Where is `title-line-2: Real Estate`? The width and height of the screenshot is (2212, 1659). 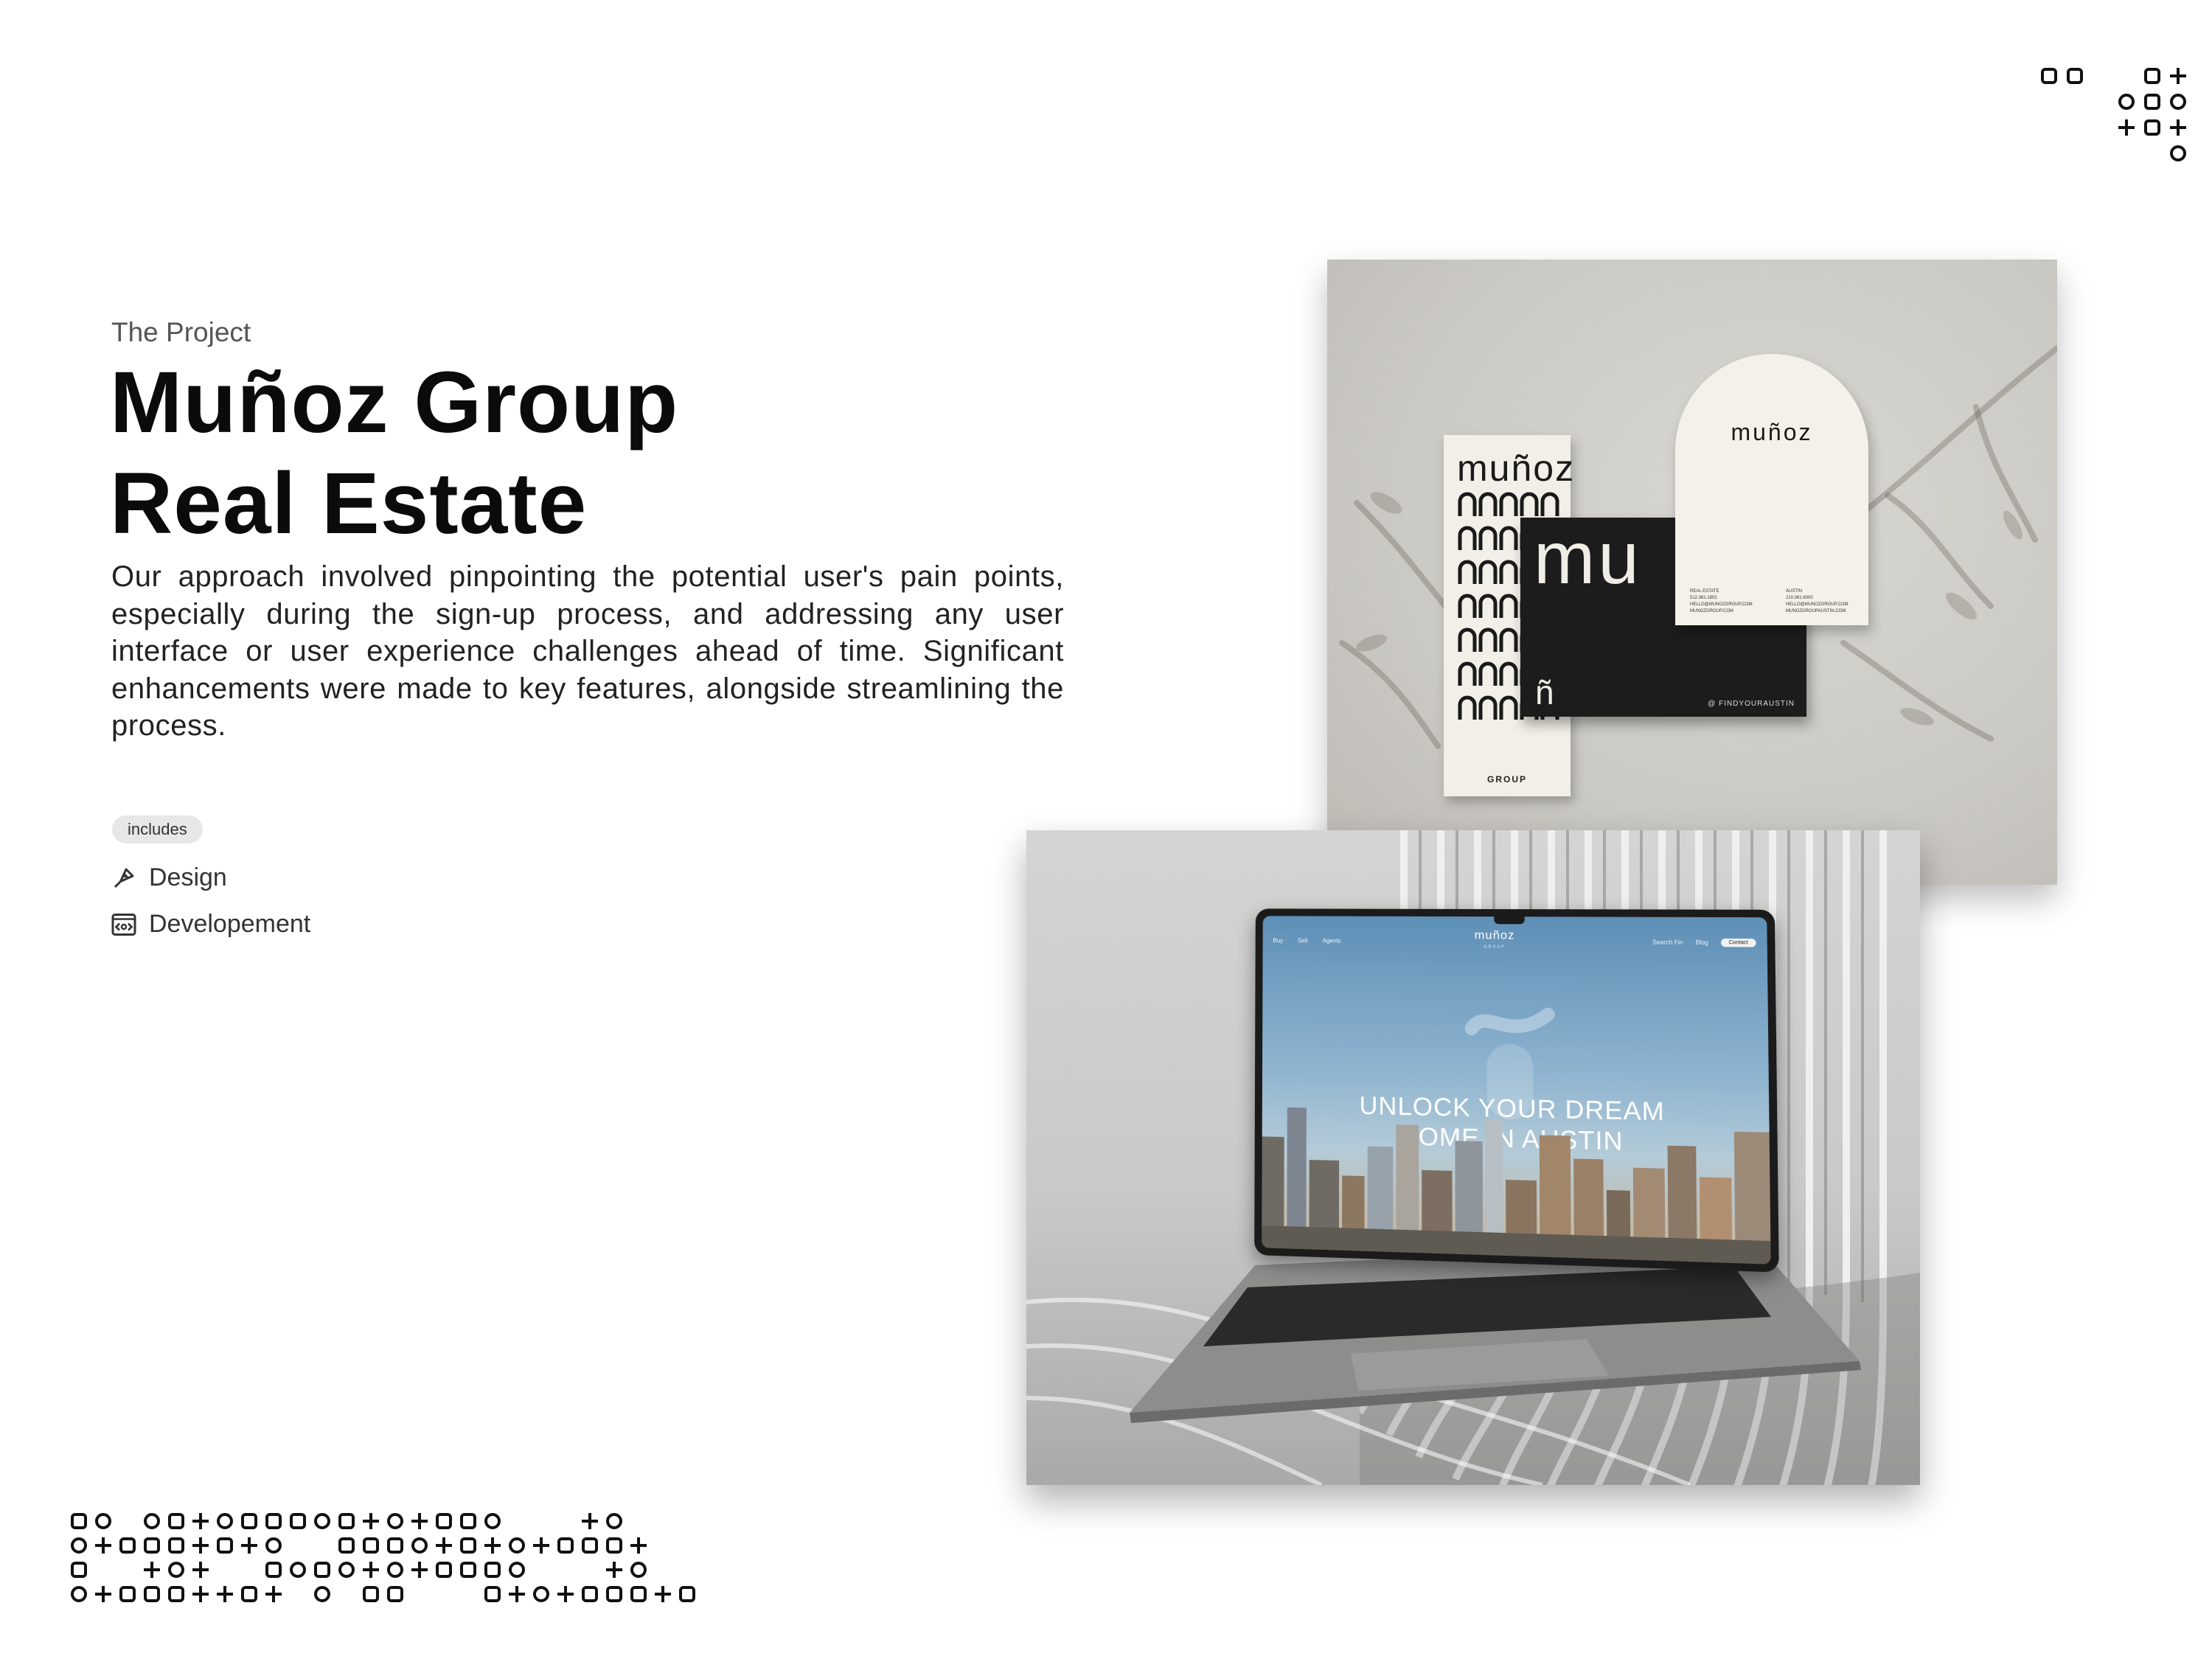
title-line-2: Real Estate is located at coordinates (349, 503).